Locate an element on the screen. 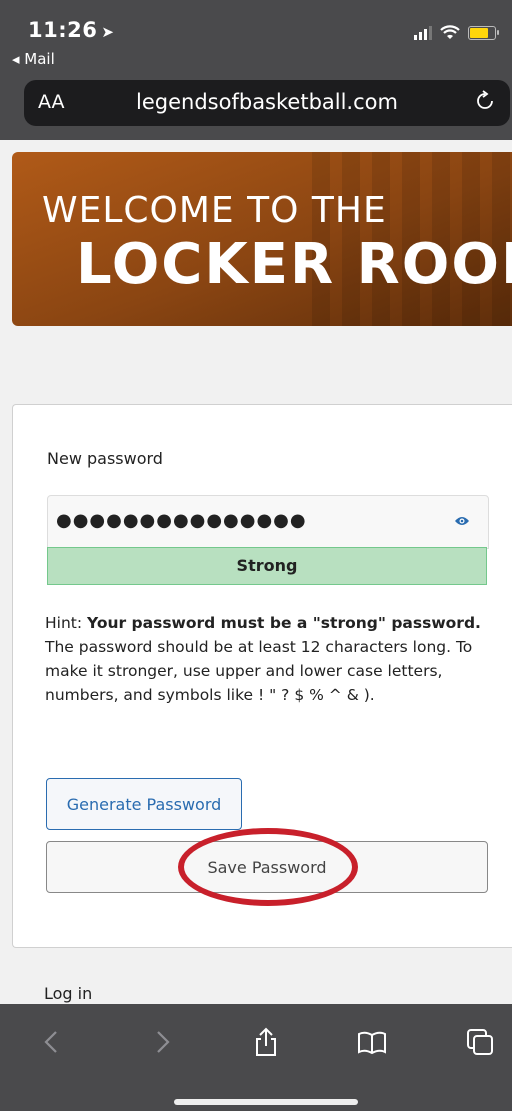  url-domain: legendsofbasketball.com is located at coordinates (267, 102).